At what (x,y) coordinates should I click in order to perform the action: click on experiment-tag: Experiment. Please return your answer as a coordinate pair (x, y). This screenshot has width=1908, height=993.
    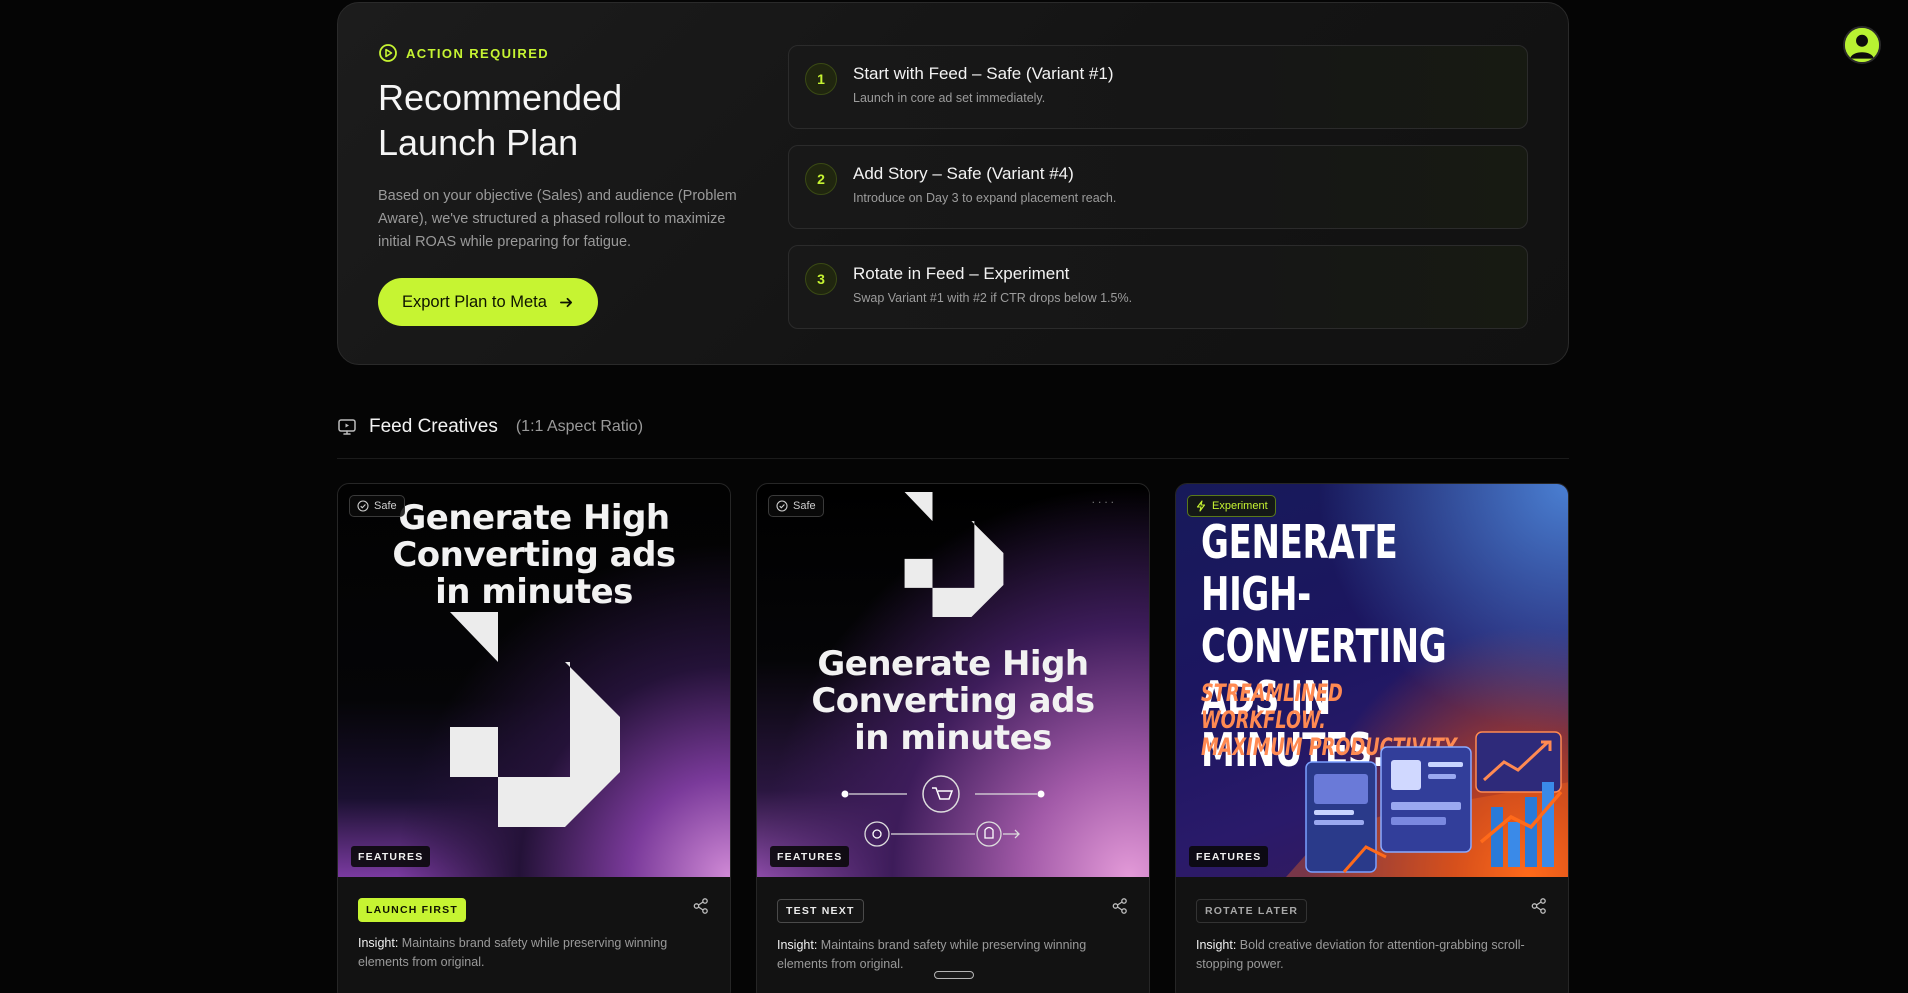
    Looking at the image, I should click on (1231, 506).